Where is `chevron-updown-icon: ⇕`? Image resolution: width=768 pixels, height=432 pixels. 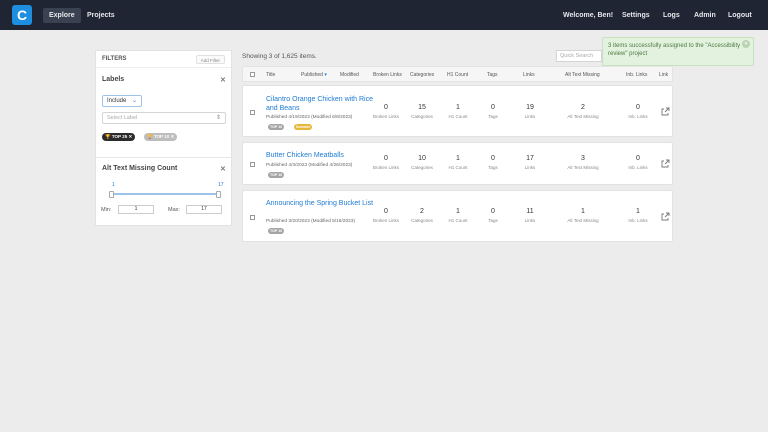
chevron-updown-icon: ⇕ is located at coordinates (218, 118).